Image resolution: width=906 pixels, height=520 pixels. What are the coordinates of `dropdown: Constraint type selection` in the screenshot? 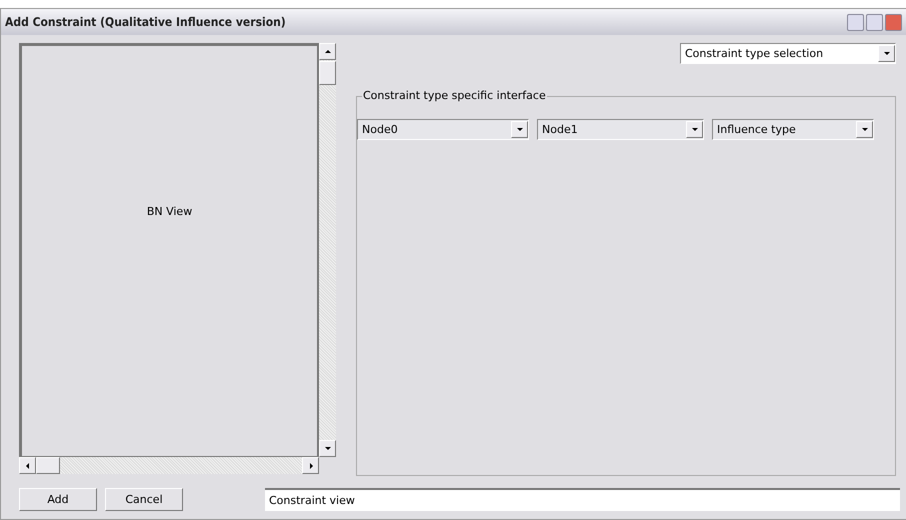 It's located at (788, 53).